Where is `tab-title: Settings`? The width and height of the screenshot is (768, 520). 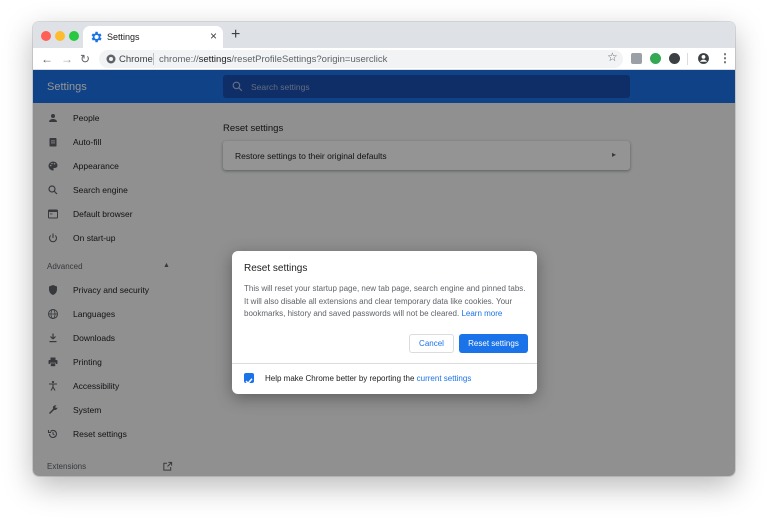 tab-title: Settings is located at coordinates (123, 37).